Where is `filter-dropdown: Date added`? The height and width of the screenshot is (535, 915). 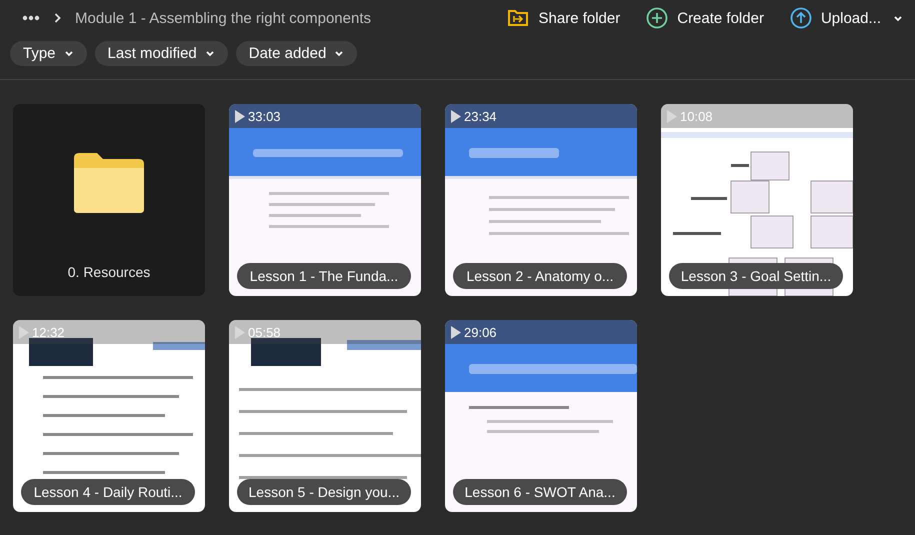
filter-dropdown: Date added is located at coordinates (297, 53).